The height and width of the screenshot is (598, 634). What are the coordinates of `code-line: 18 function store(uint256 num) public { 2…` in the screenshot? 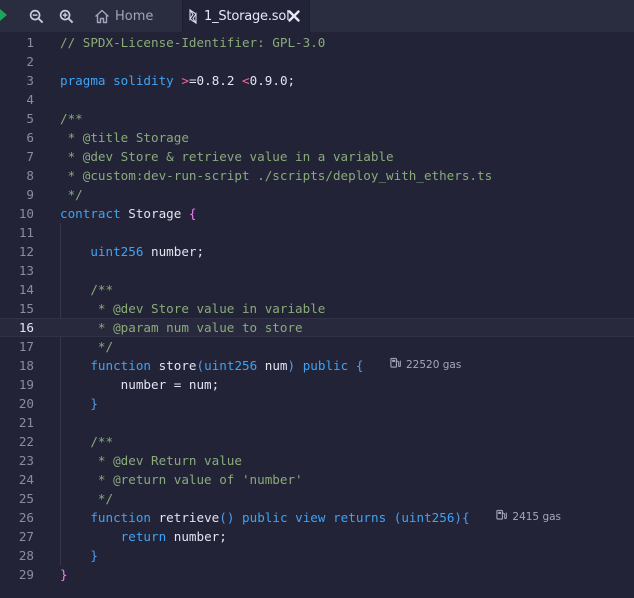 It's located at (317, 365).